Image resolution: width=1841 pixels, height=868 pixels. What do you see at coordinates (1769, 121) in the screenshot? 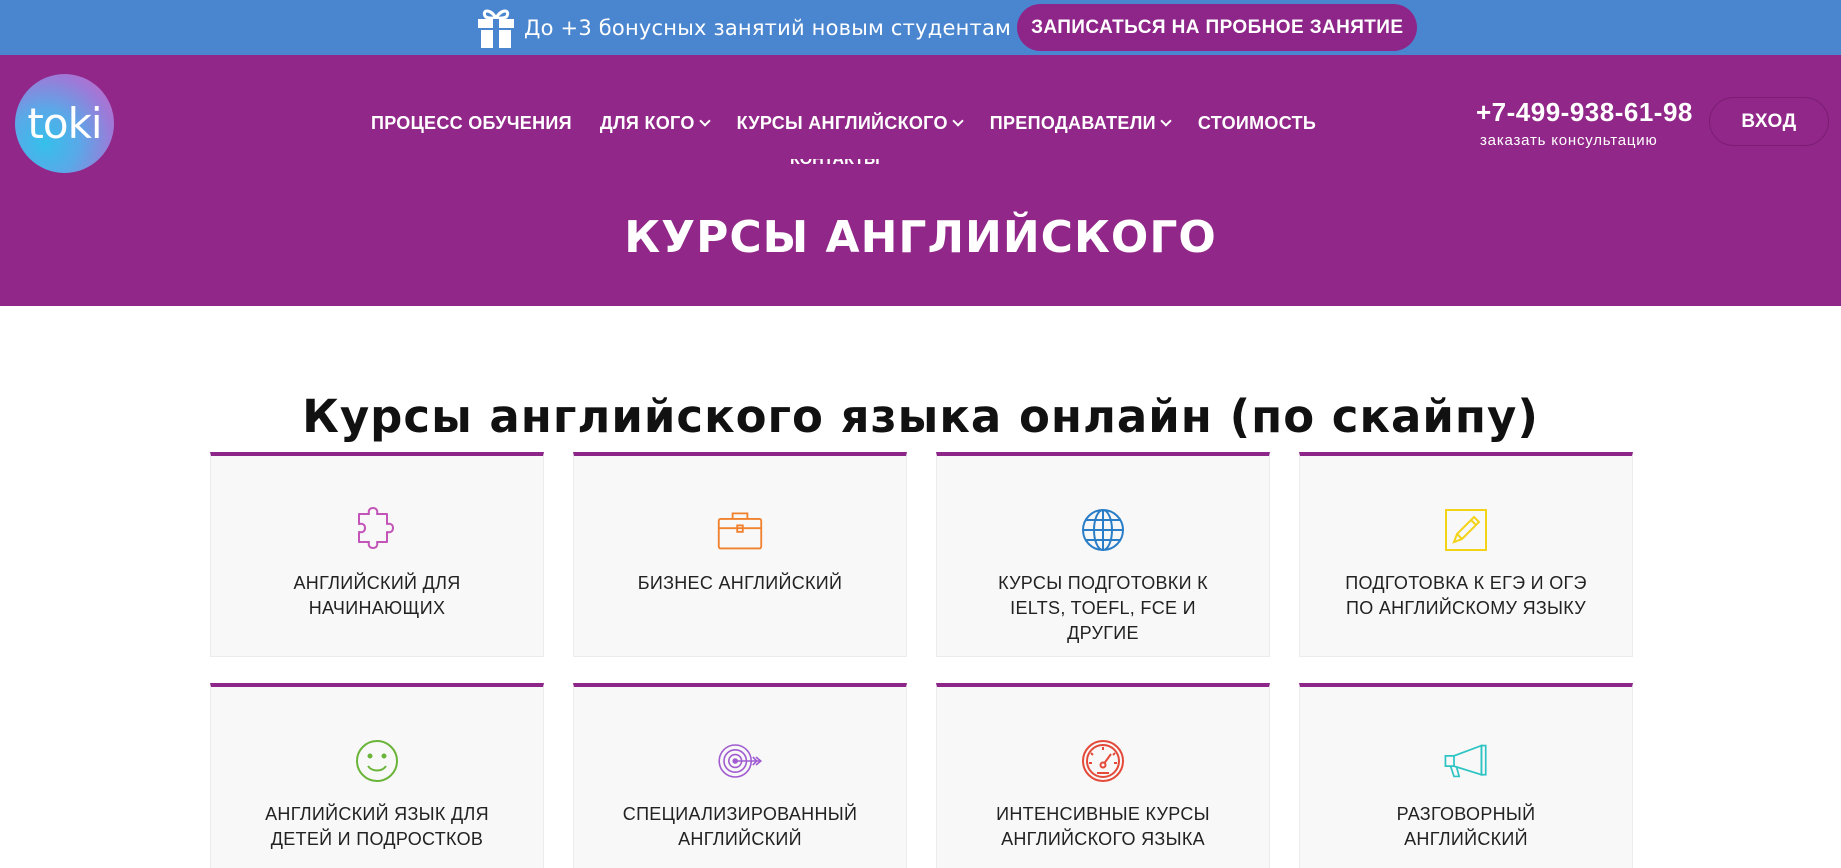
I see `login-button: ВХОД` at bounding box center [1769, 121].